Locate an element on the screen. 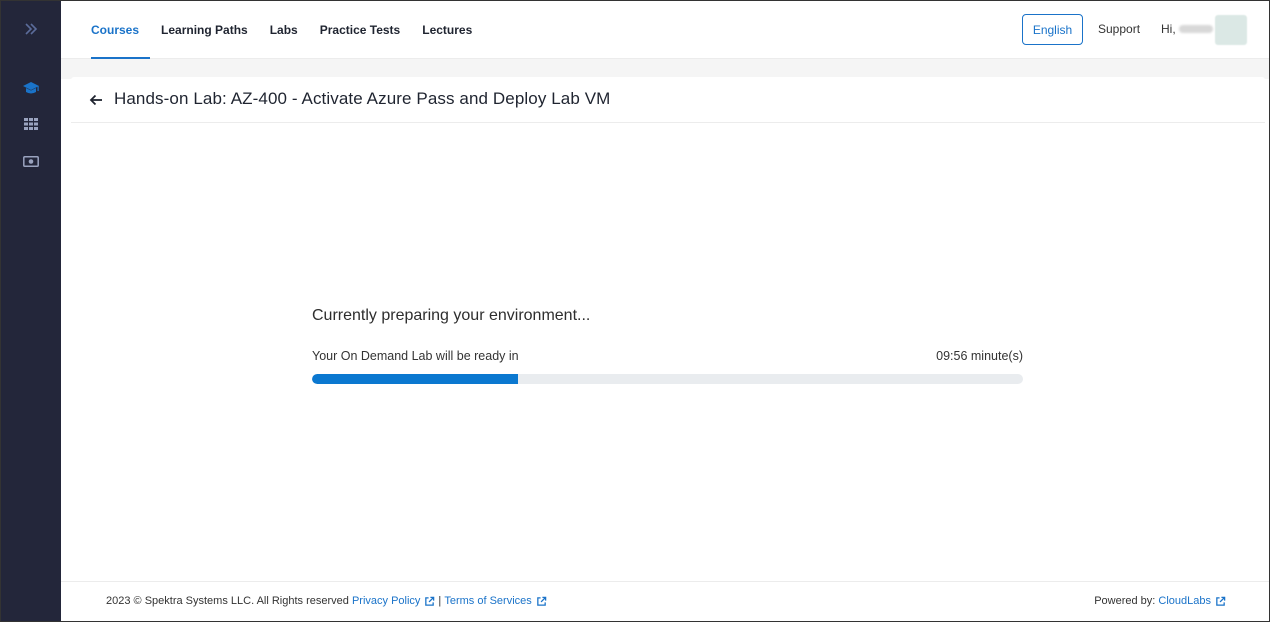 The image size is (1270, 622). nav-tab-practice-tests: Practice Tests is located at coordinates (360, 30).